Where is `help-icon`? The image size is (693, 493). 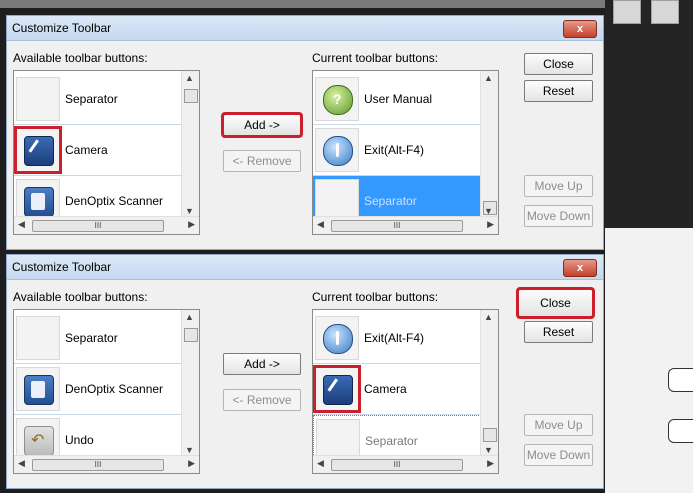
help-icon is located at coordinates (337, 99).